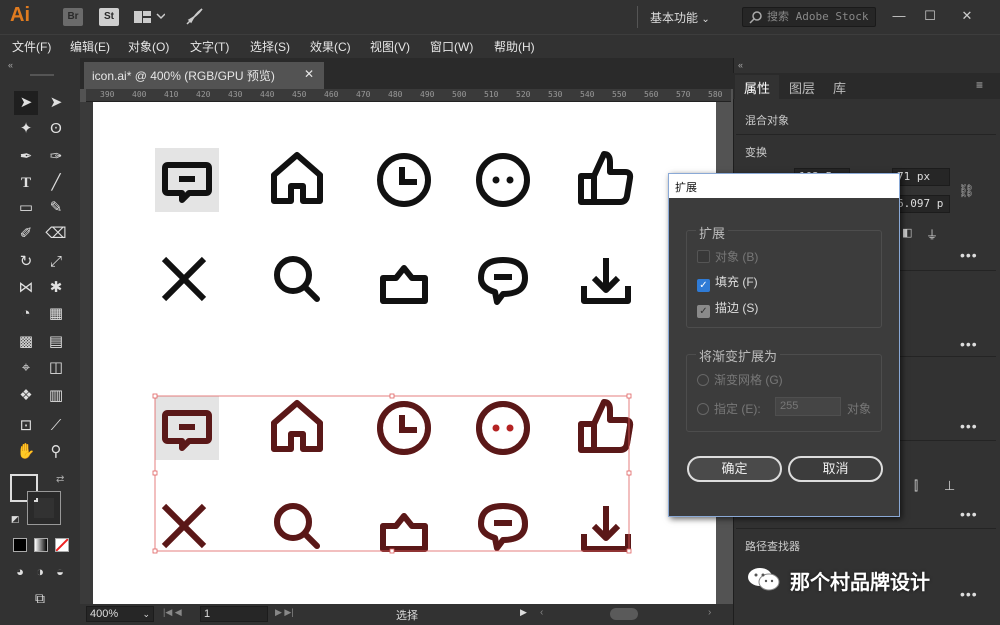  Describe the element at coordinates (56, 103) in the screenshot. I see `direct-selection-tool-icon: ➤` at that location.